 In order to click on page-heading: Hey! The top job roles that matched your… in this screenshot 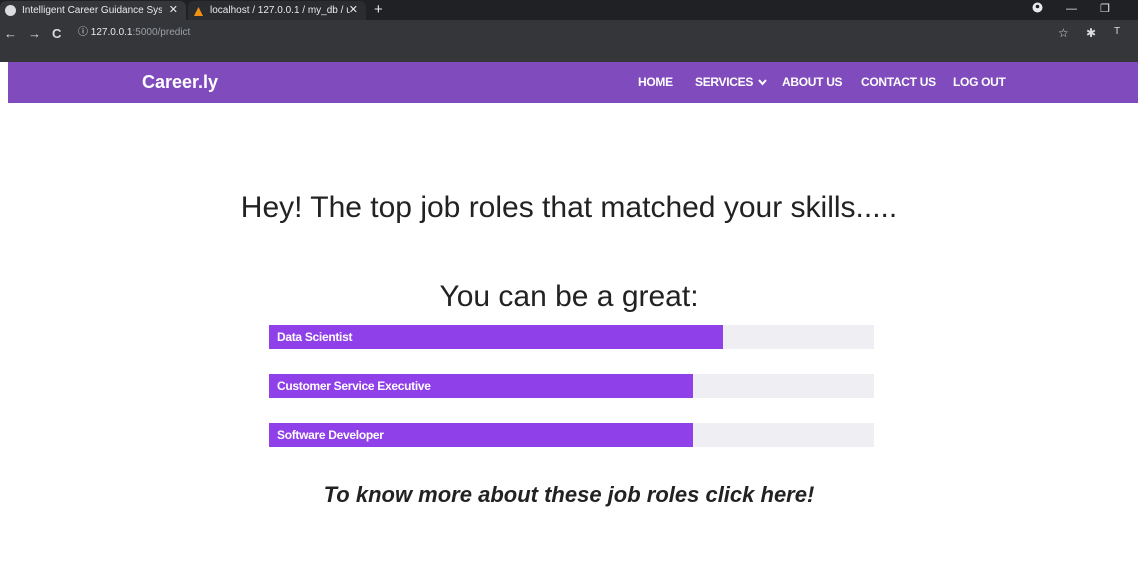, I will do `click(569, 207)`.